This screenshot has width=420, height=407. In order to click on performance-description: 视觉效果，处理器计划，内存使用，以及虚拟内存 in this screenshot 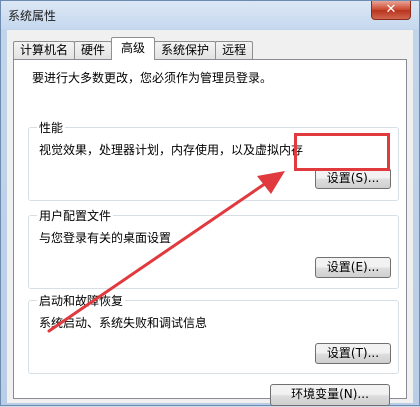, I will do `click(171, 150)`.